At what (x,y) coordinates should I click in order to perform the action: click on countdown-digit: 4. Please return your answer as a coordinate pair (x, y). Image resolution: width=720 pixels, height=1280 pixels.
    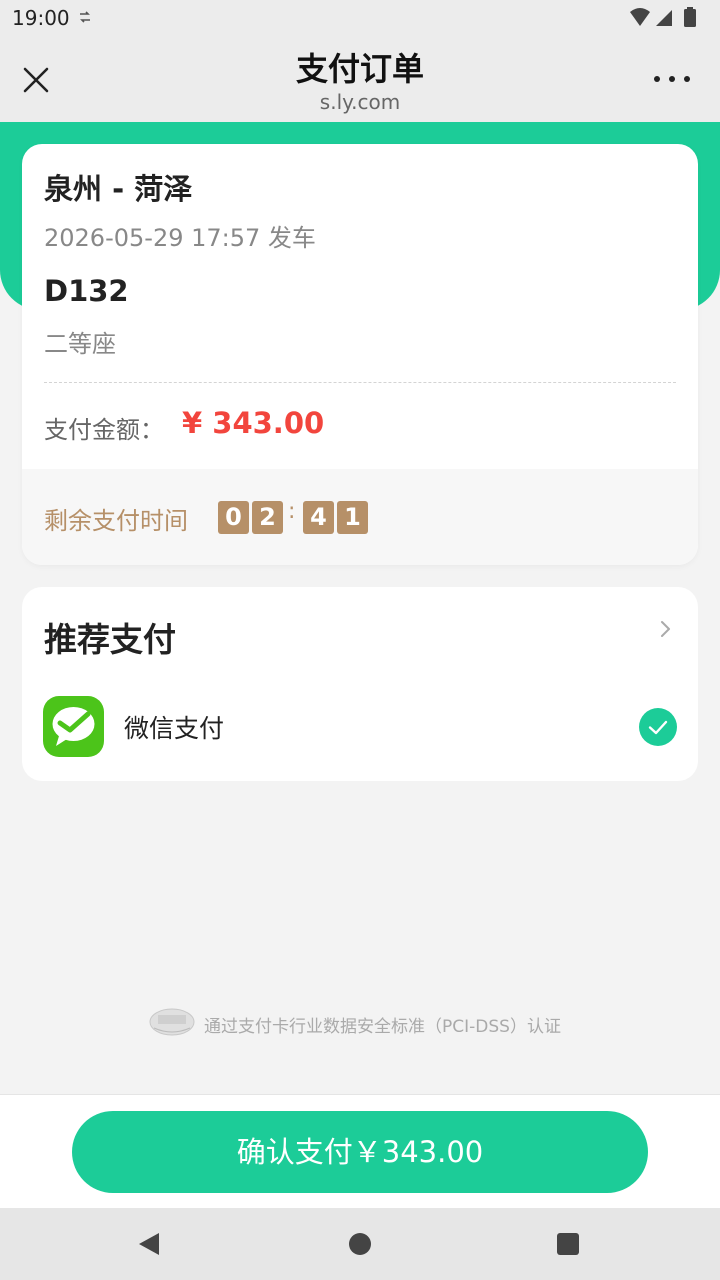
    Looking at the image, I should click on (318, 517).